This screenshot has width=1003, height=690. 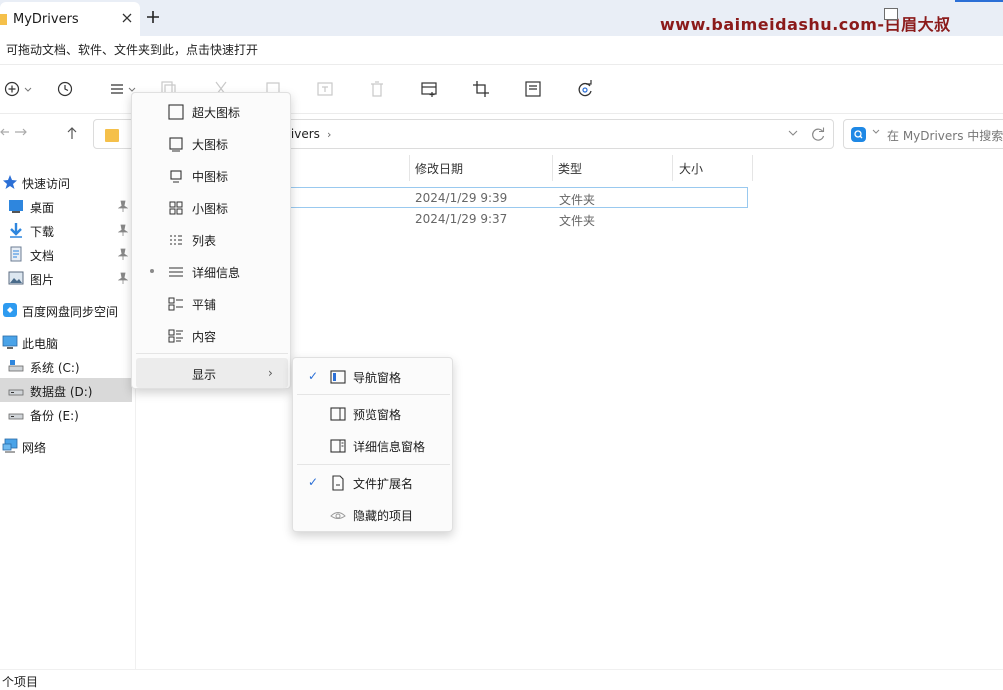 What do you see at coordinates (325, 89) in the screenshot?
I see `rename-icon` at bounding box center [325, 89].